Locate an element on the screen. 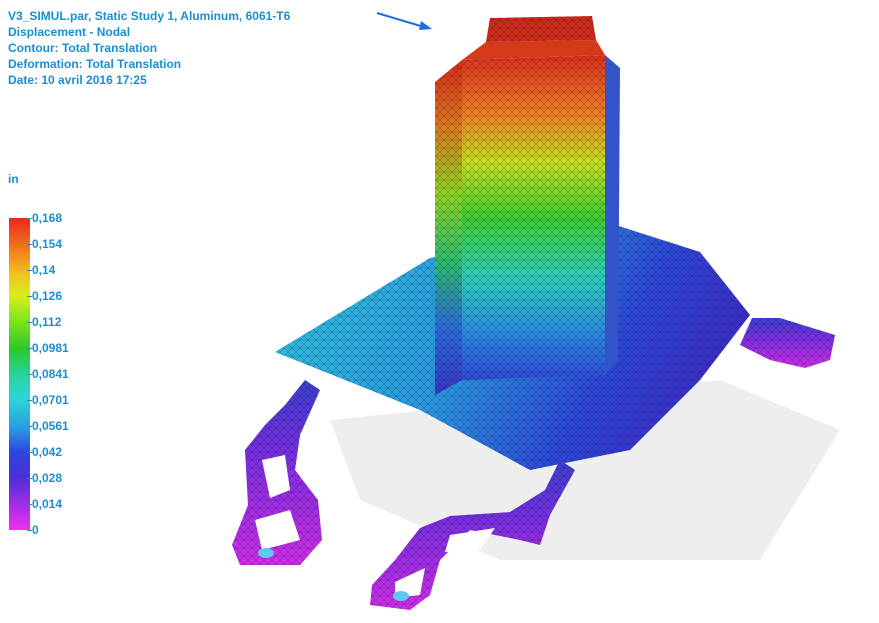 Image resolution: width=879 pixels, height=623 pixels. left-leg is located at coordinates (277, 472).